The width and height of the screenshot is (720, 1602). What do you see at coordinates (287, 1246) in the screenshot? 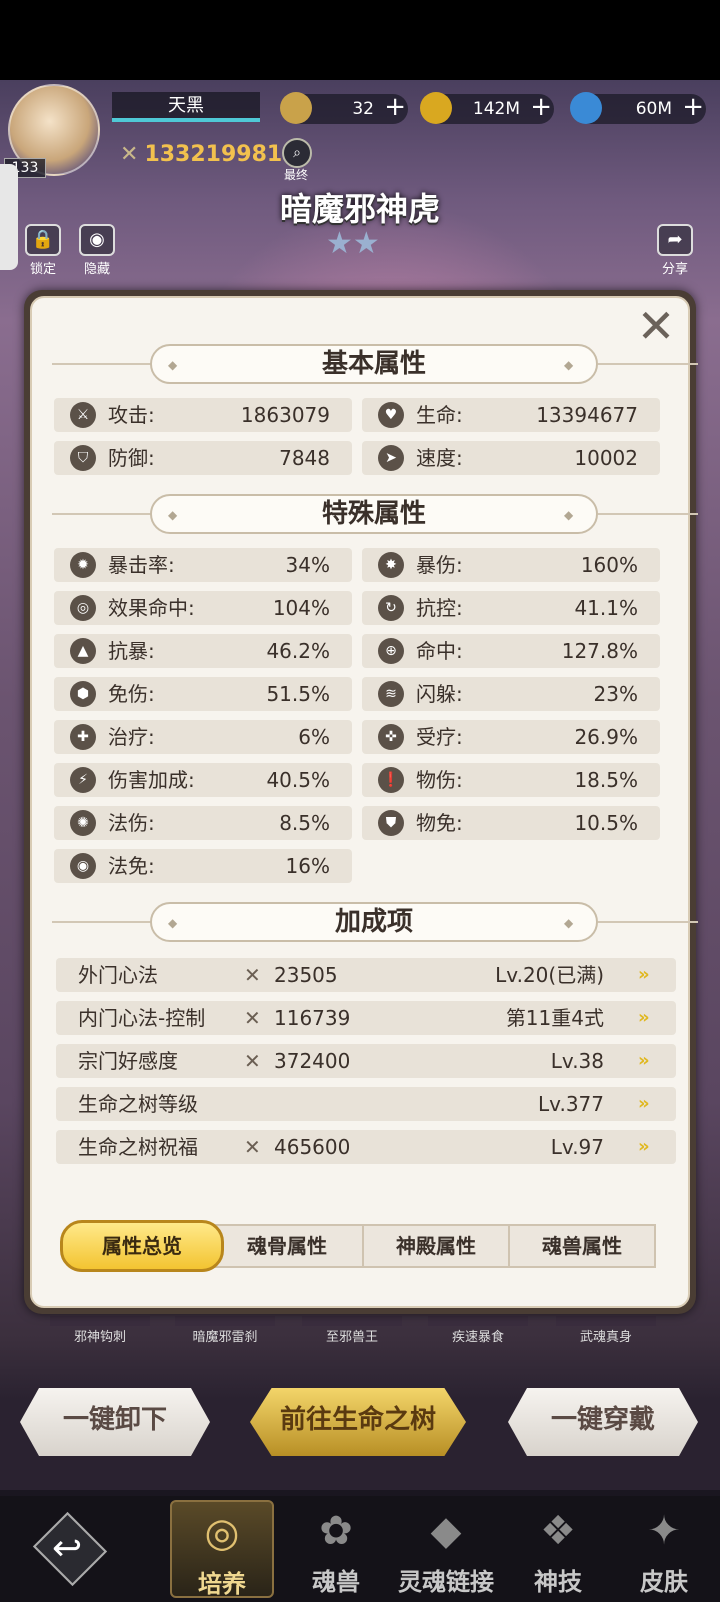
I see `tab-soul-bone: 魂骨属性` at bounding box center [287, 1246].